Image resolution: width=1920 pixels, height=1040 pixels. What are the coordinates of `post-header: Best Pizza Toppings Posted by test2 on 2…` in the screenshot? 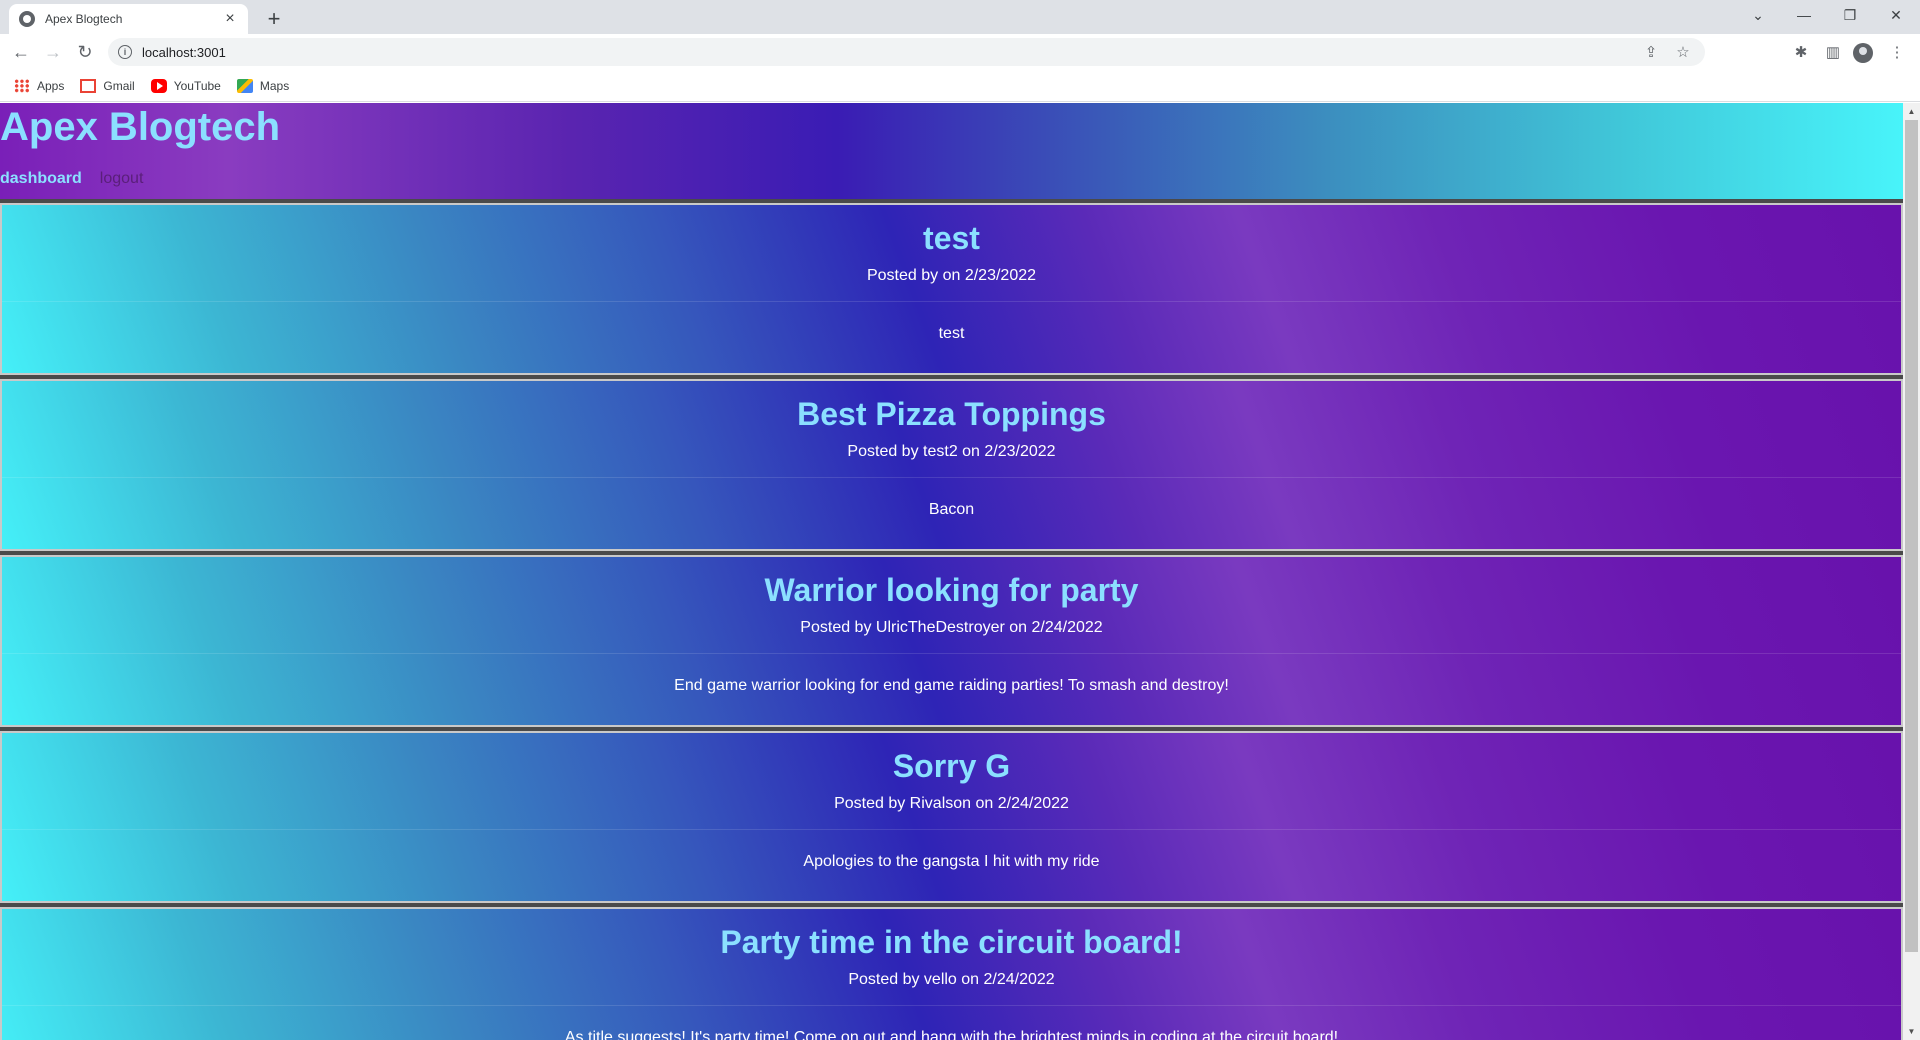 It's located at (951, 429).